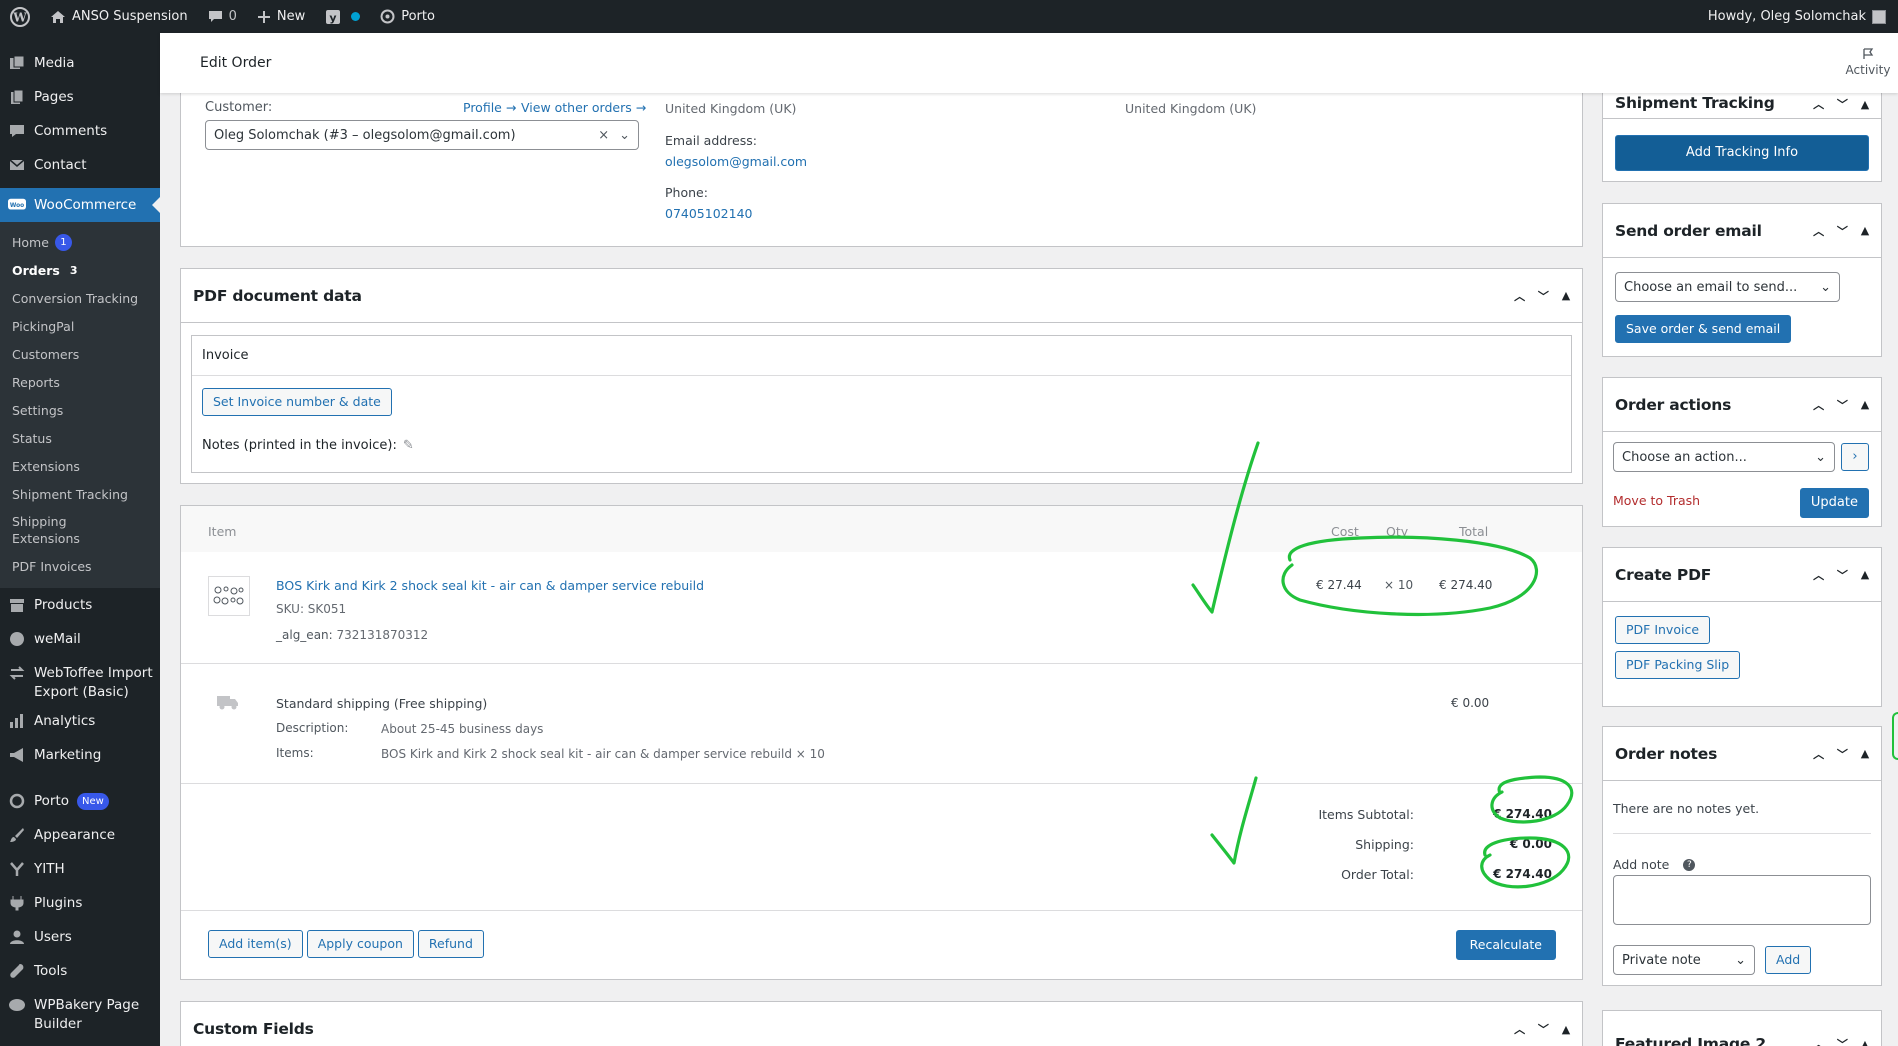 This screenshot has width=1898, height=1046. Describe the element at coordinates (1678, 665) in the screenshot. I see `pdf-packing-slip-button: PDF Packing Slip` at that location.